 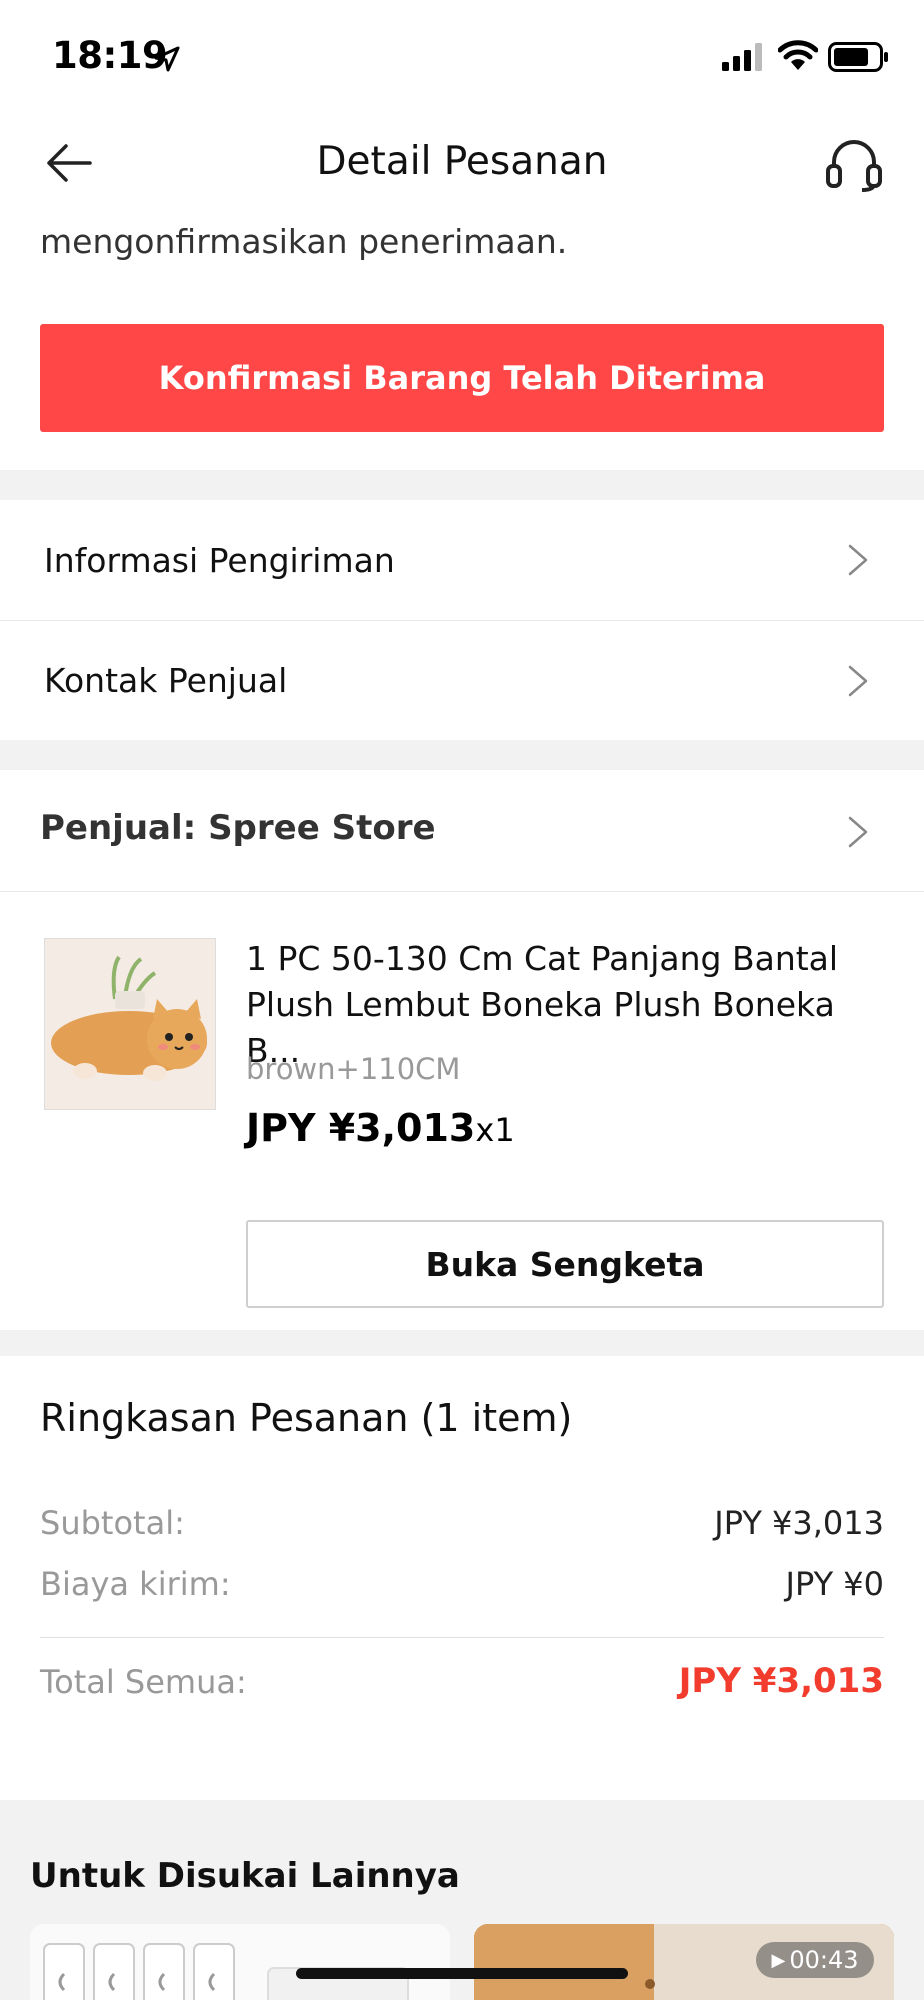 I want to click on subtotal-value: JPY ¥3,013, so click(x=799, y=1523).